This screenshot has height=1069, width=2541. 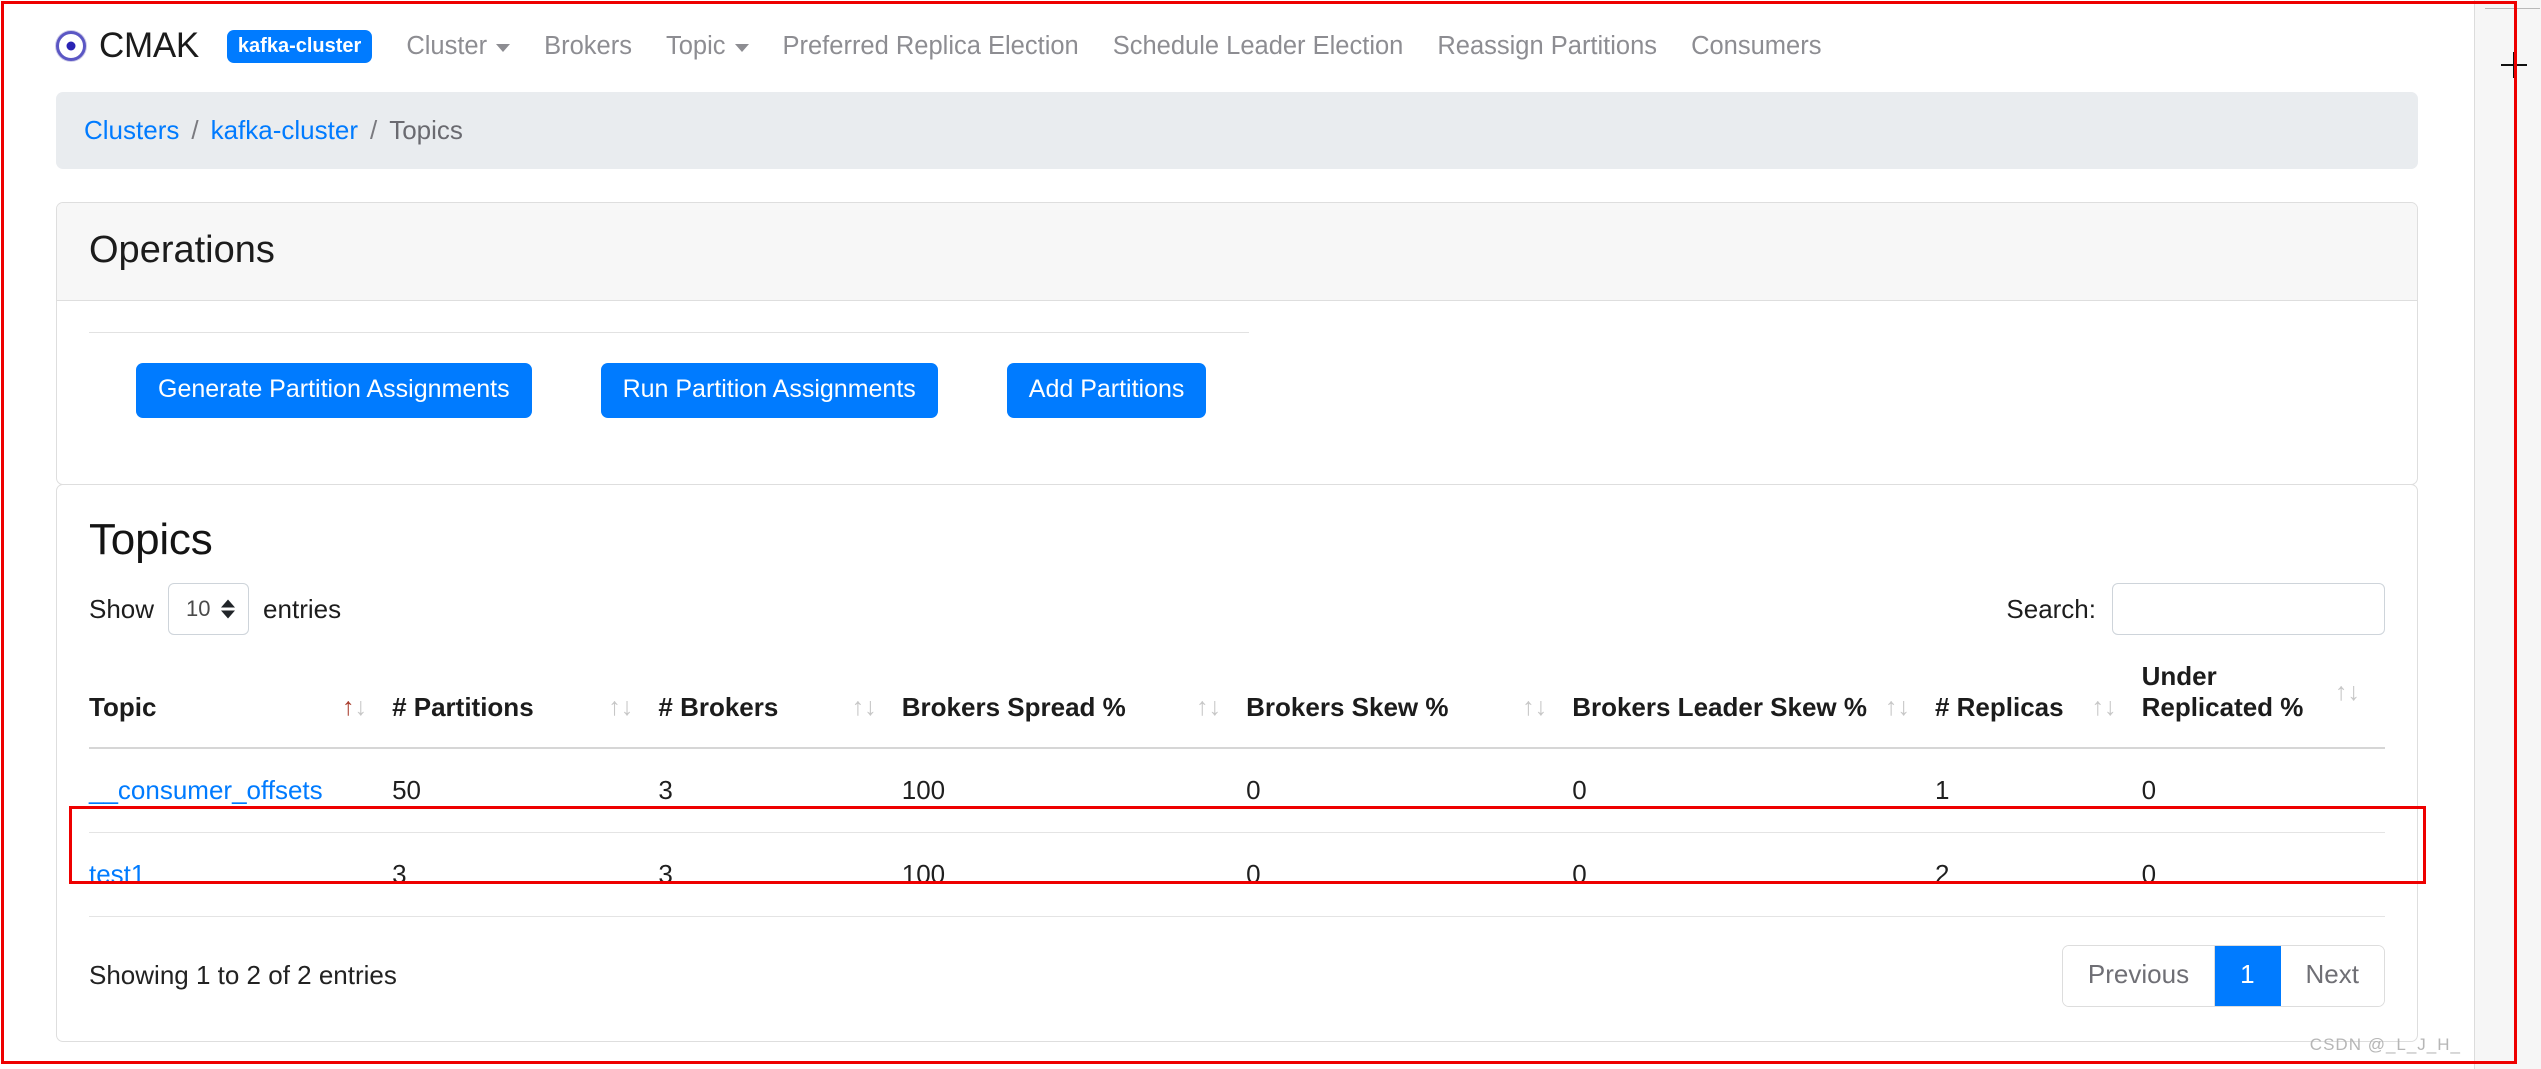 I want to click on breadcrumb-item-clusters: Clusters, so click(x=131, y=130).